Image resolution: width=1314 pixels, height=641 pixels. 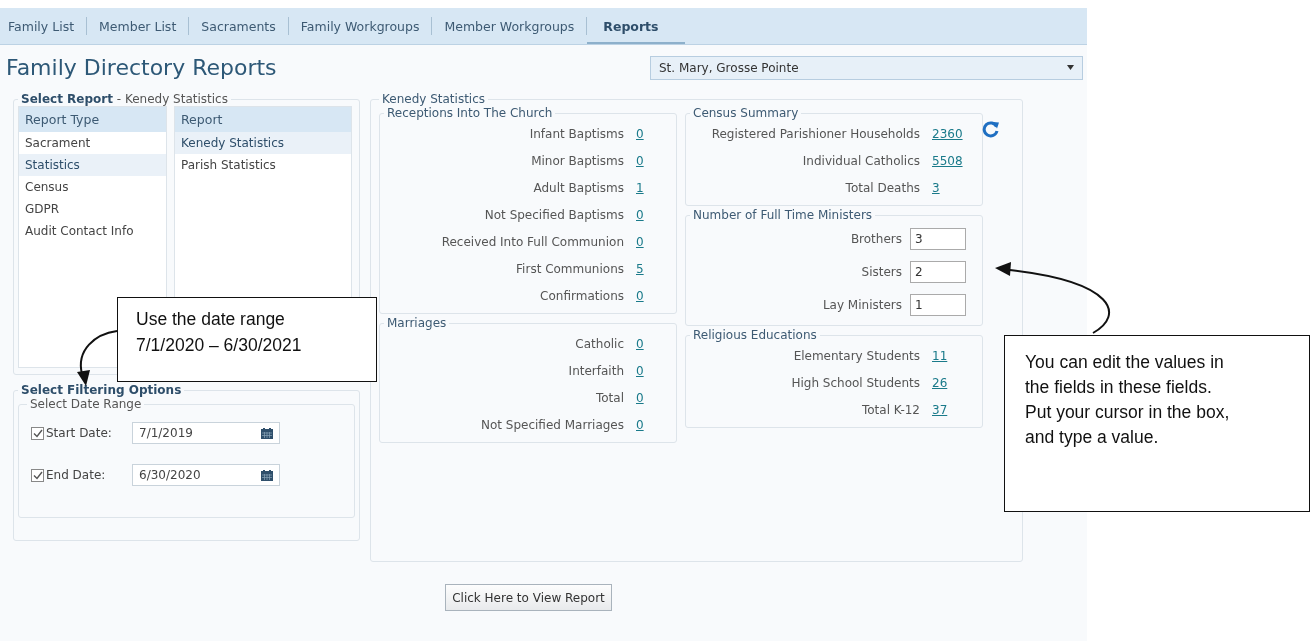 I want to click on stat-label: High School Students, so click(x=855, y=382).